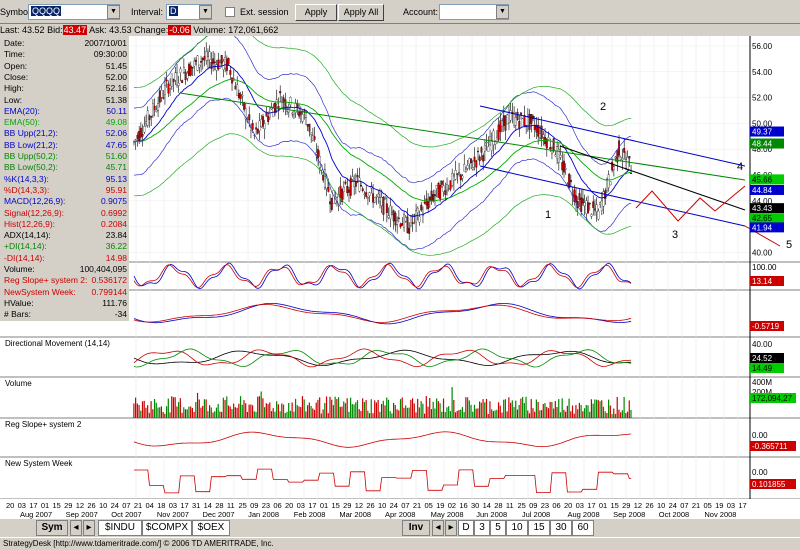 The height and width of the screenshot is (550, 800). Describe the element at coordinates (89, 528) in the screenshot. I see `sym-scroll-right-icon: ▸` at that location.